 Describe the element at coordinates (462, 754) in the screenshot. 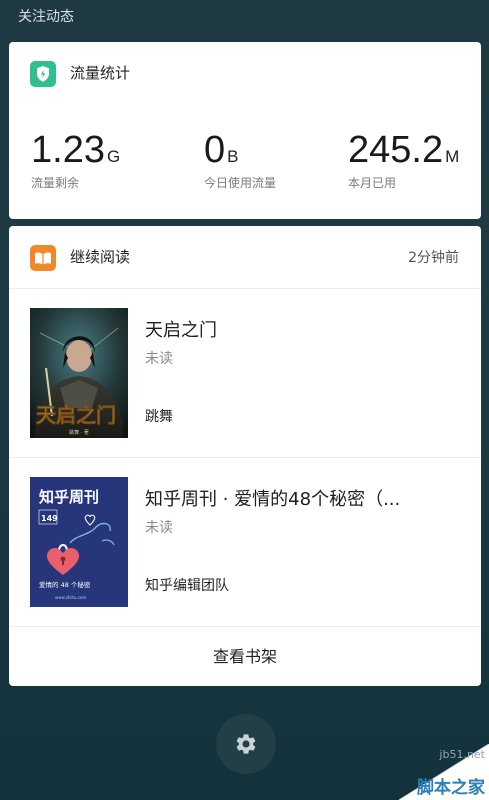

I see `watermark-url: jb51.net` at that location.